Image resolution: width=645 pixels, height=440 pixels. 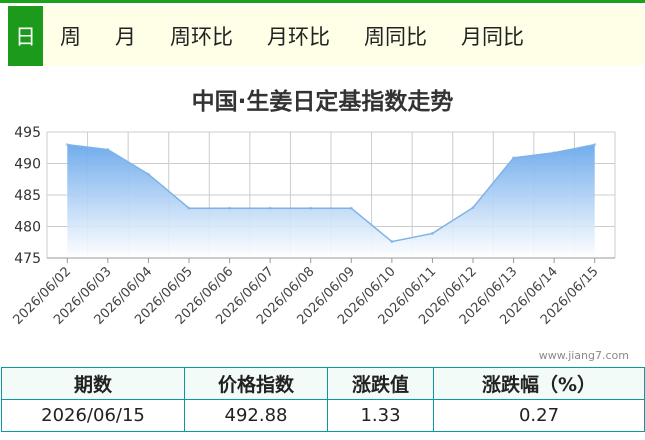 I want to click on header-price-index: 价格指数, so click(x=256, y=383).